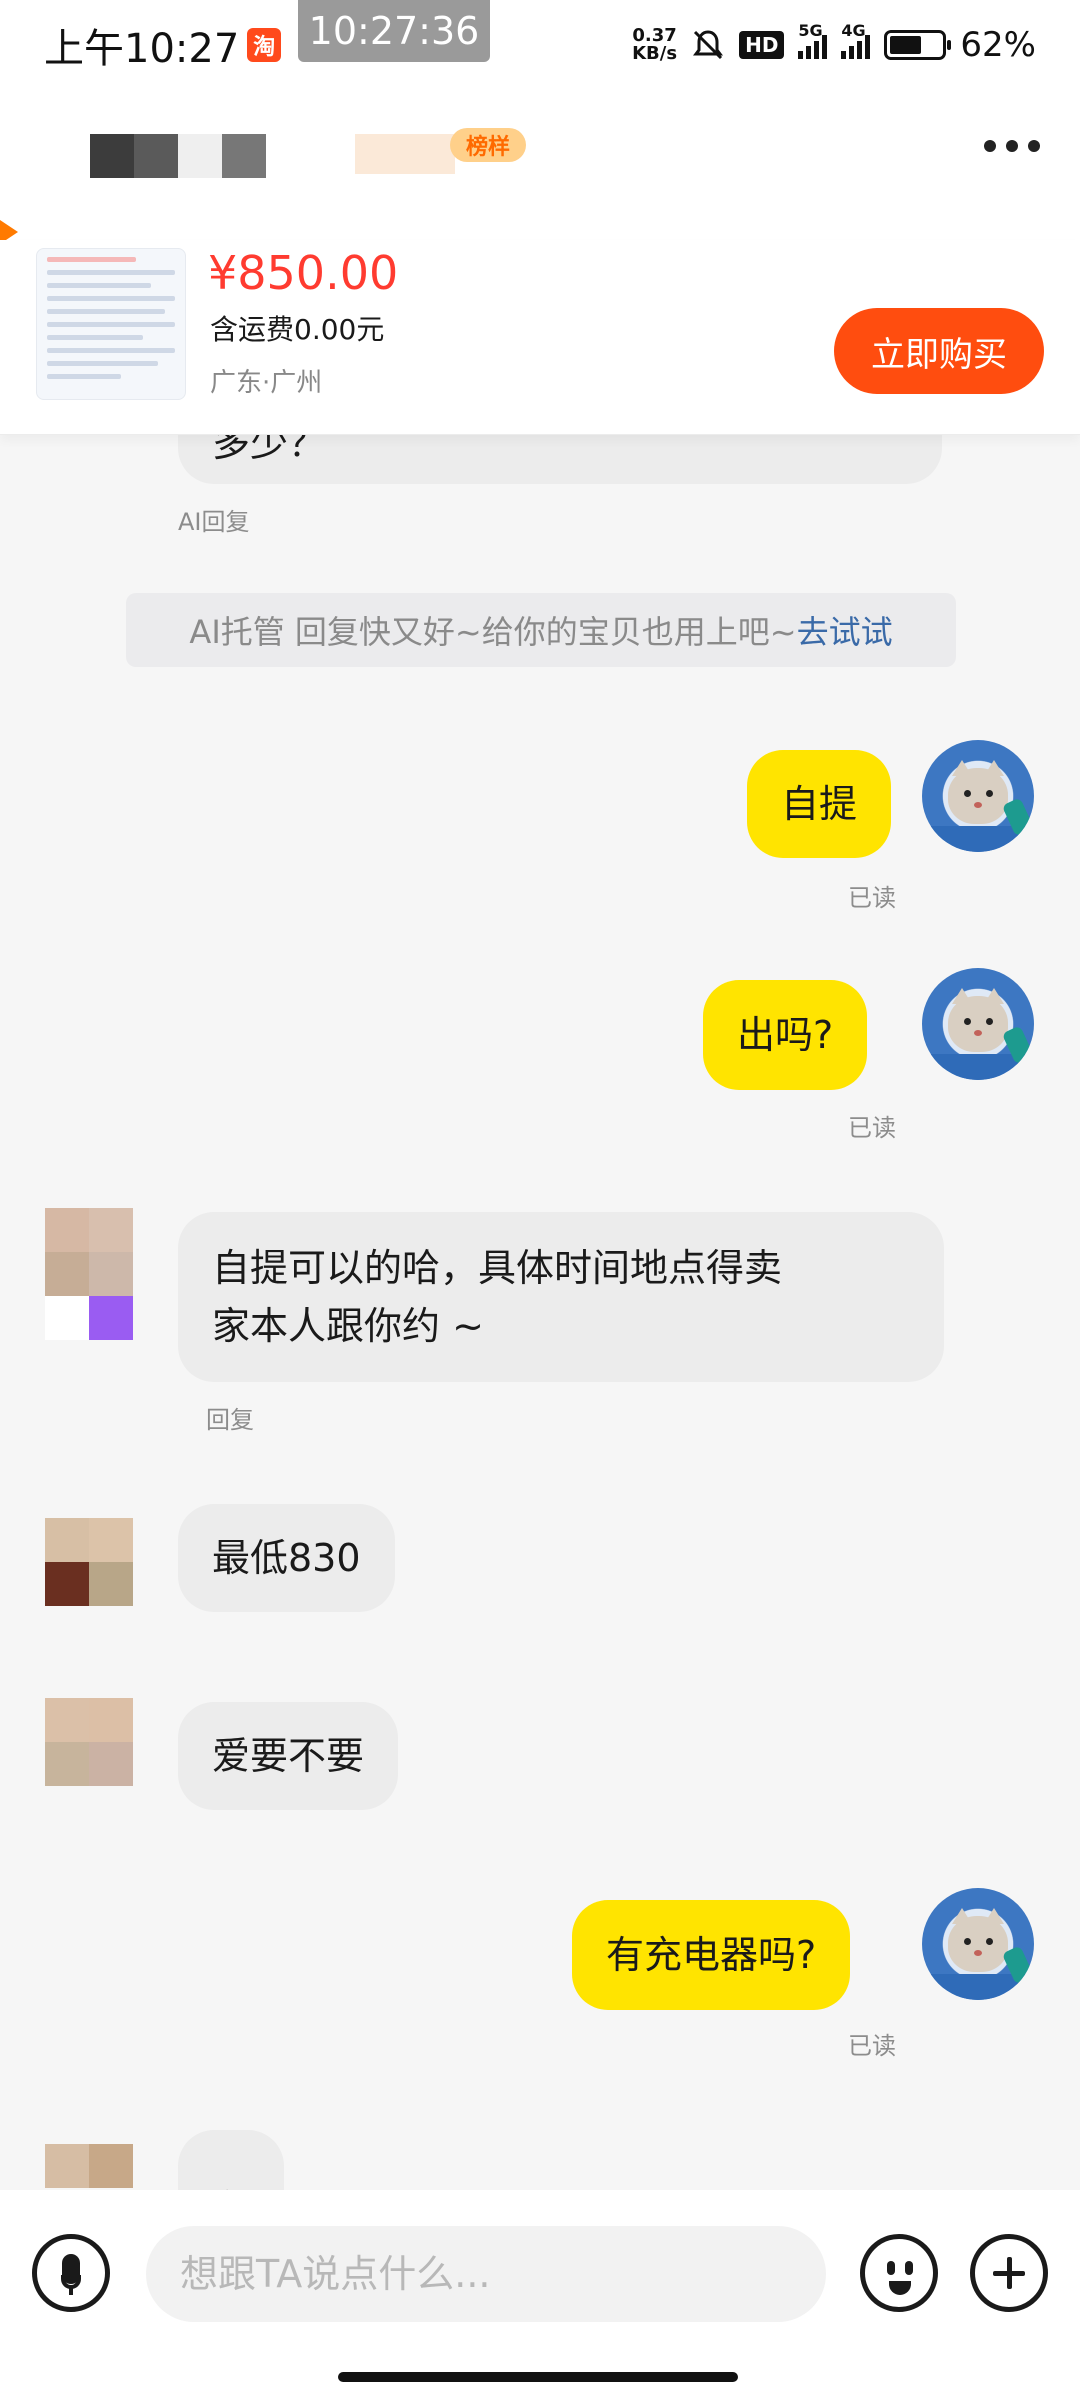 Image resolution: width=1080 pixels, height=2400 pixels. I want to click on buy-now-button: 立即购买, so click(939, 351).